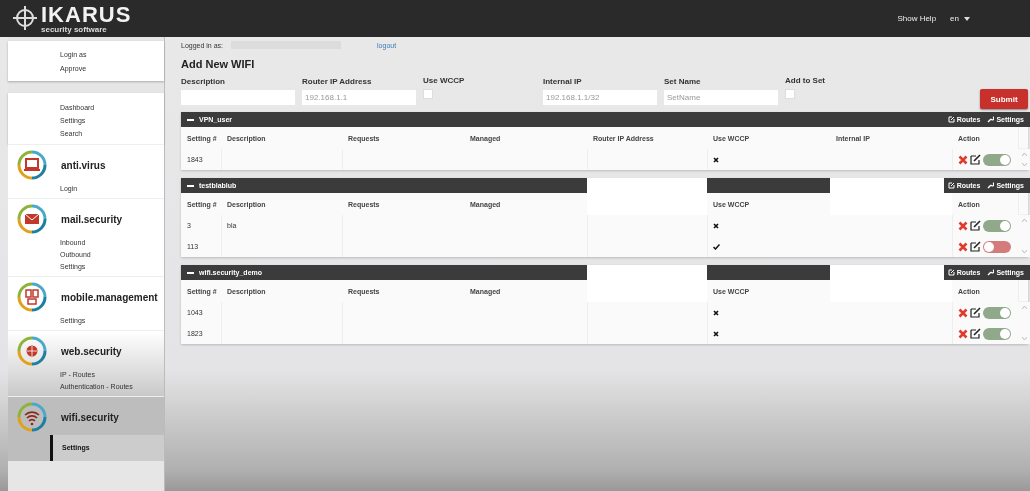 This screenshot has height=491, width=1030. What do you see at coordinates (218, 64) in the screenshot?
I see `form-title: Add New WIFI` at bounding box center [218, 64].